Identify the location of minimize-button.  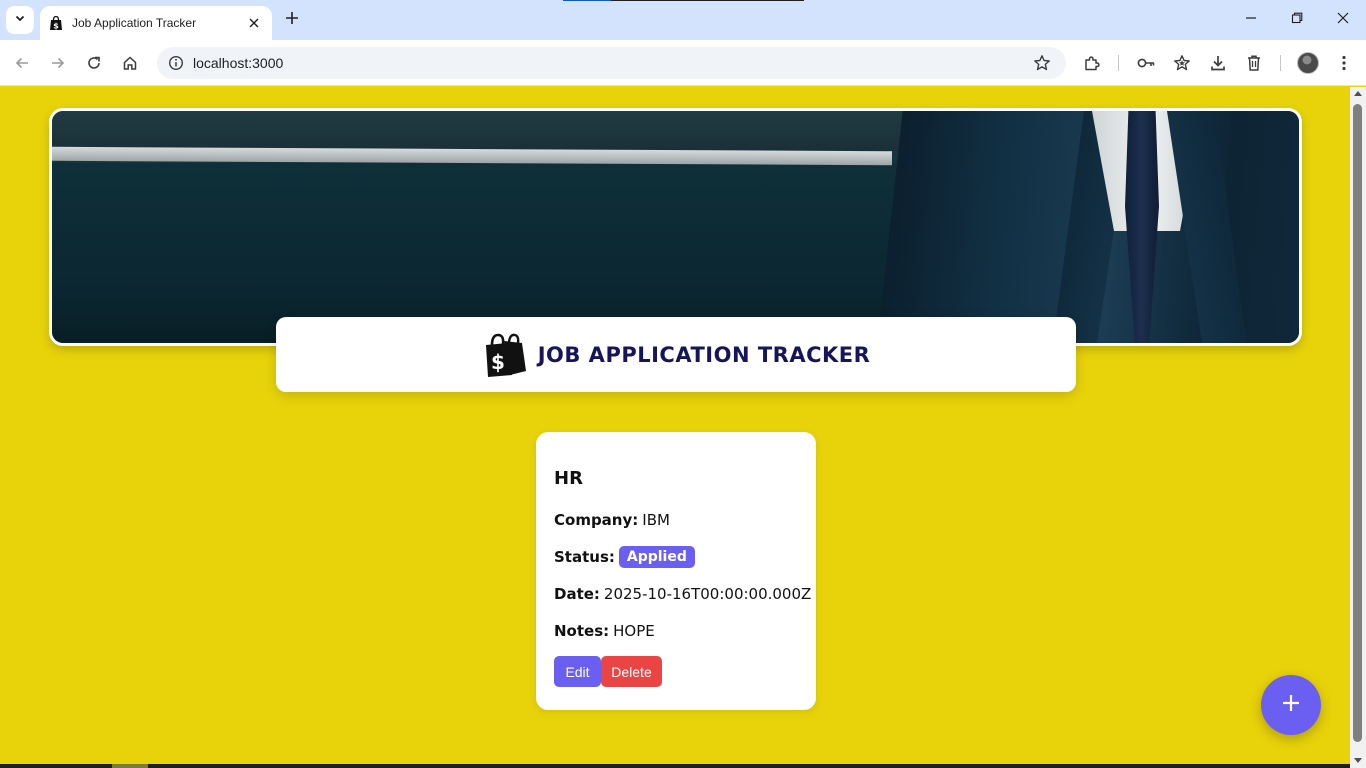
(1251, 20).